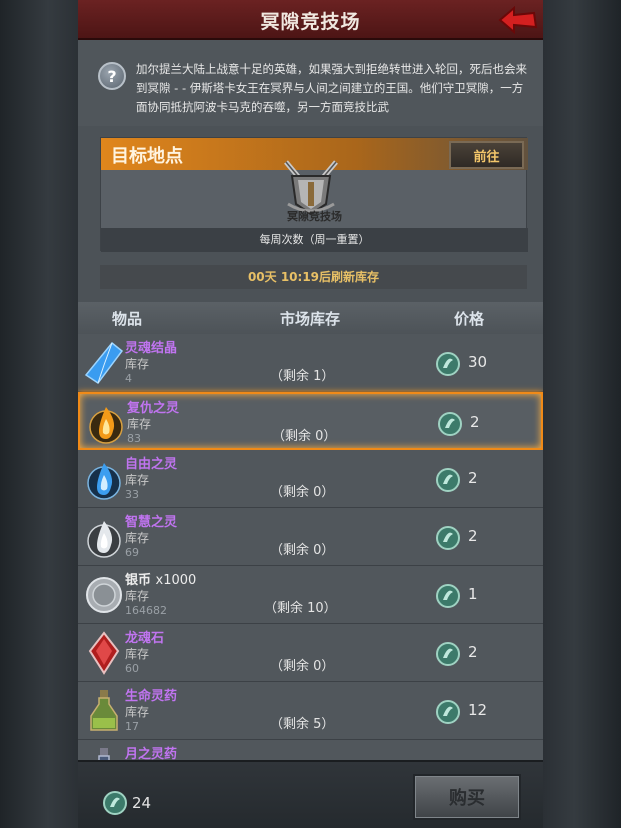 This screenshot has height=828, width=621. What do you see at coordinates (127, 319) in the screenshot?
I see `header-item: 物品` at bounding box center [127, 319].